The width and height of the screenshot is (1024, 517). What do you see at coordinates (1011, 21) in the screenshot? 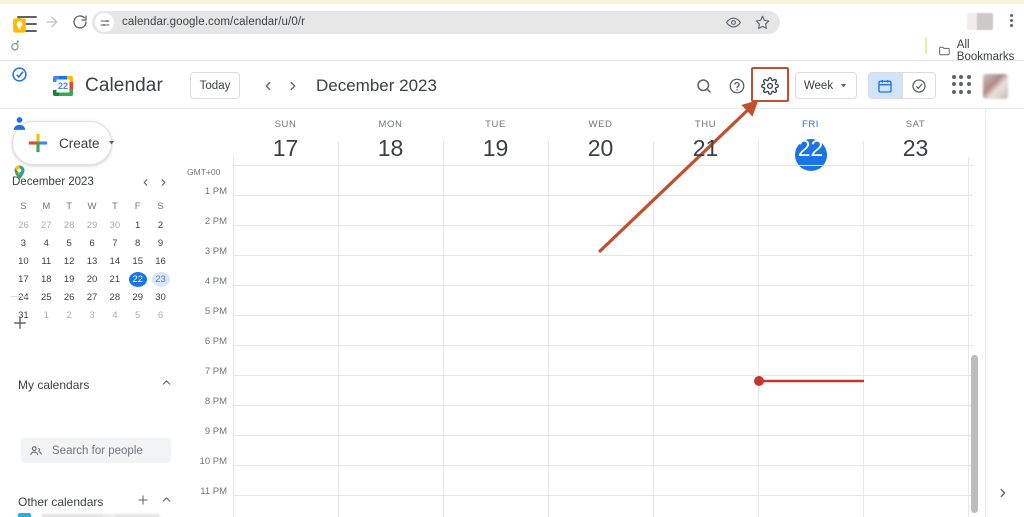
I see `kebab-menu-icon` at bounding box center [1011, 21].